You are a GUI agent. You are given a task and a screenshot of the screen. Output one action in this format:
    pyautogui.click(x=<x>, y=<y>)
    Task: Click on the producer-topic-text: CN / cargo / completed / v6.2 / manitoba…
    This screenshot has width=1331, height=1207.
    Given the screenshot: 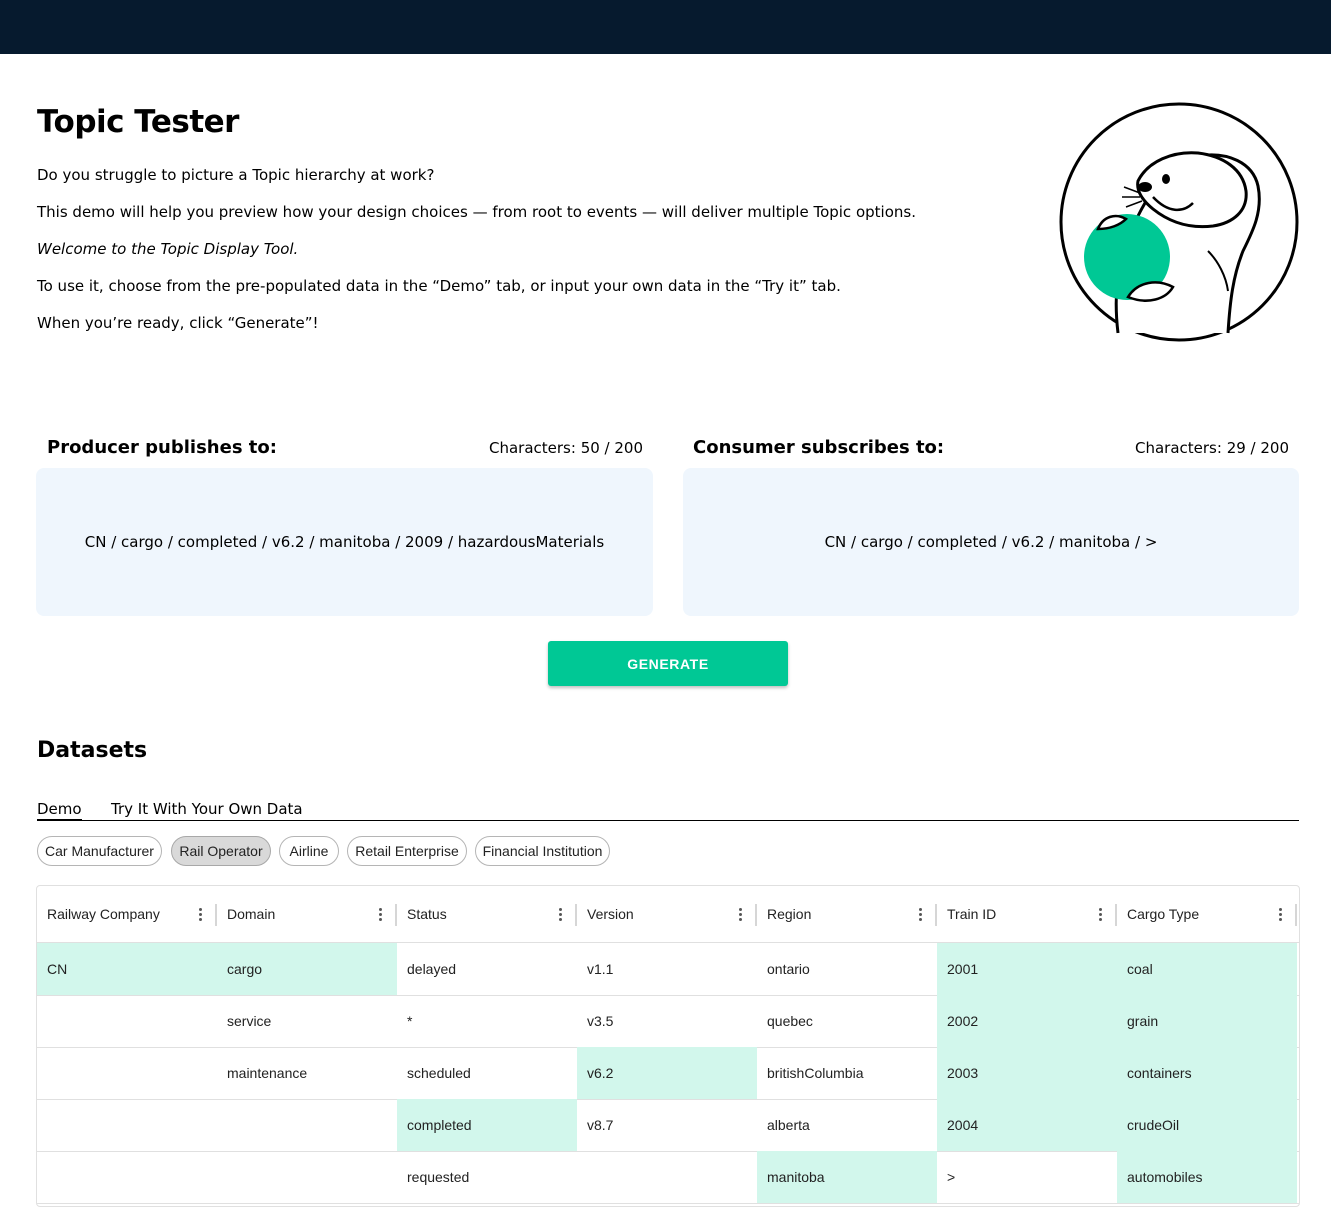 What is the action you would take?
    pyautogui.click(x=344, y=542)
    